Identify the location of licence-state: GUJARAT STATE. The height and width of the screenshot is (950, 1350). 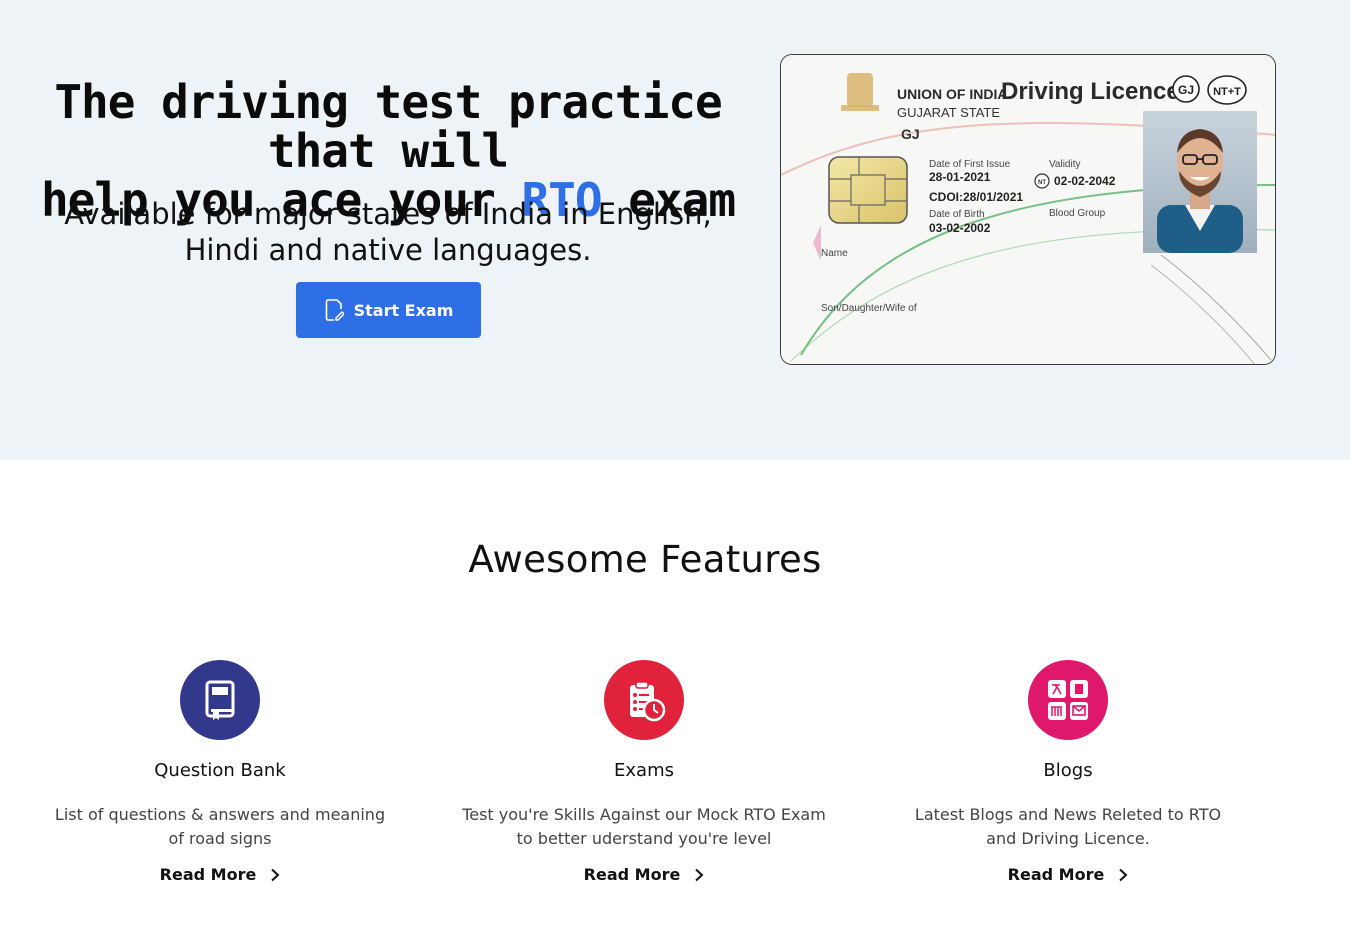
(948, 112).